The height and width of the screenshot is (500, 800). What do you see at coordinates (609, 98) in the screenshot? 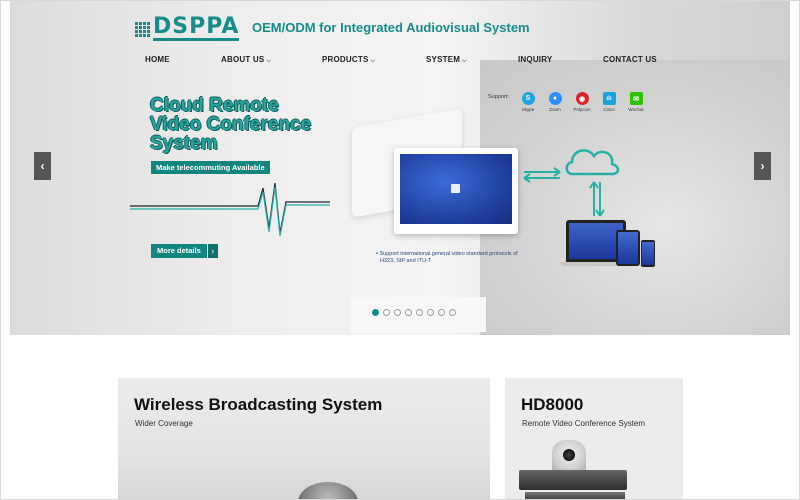
I see `cisco-icon: ılı` at bounding box center [609, 98].